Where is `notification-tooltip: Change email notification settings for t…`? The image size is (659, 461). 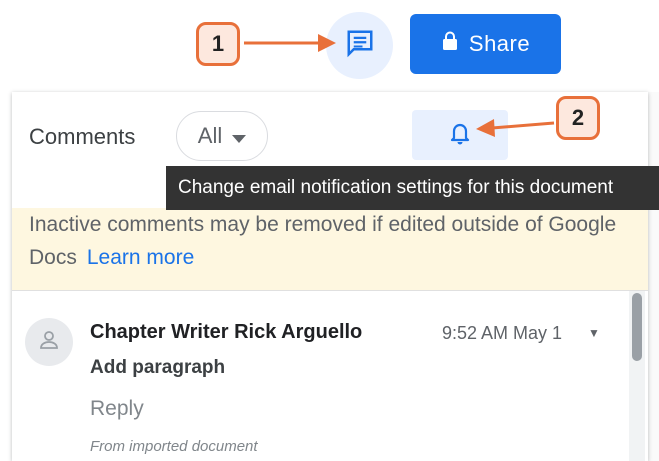 notification-tooltip: Change email notification settings for t… is located at coordinates (412, 188).